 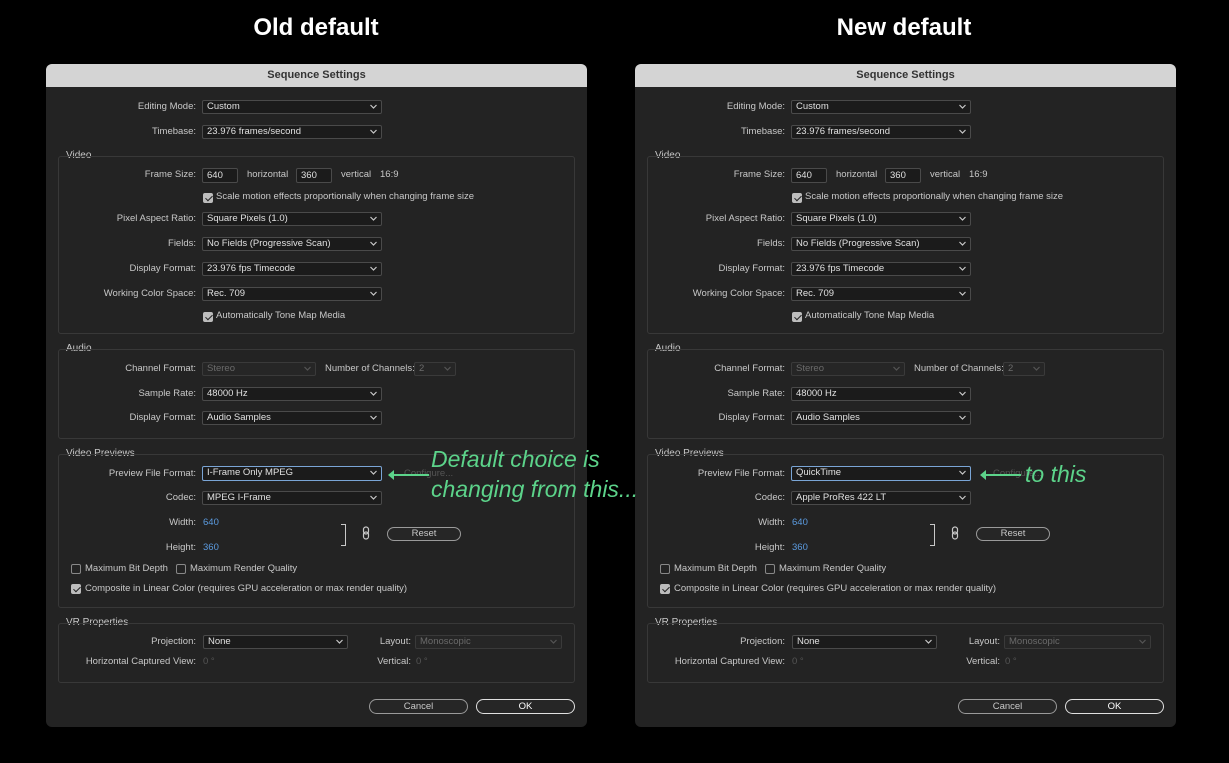 I want to click on timebase-label: Timebase:, so click(x=763, y=131).